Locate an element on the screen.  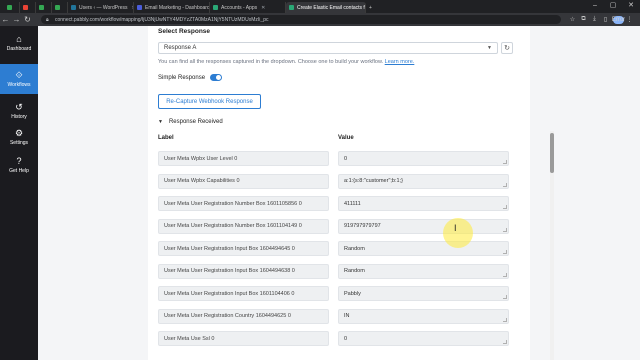
row-label-field: User Meta Wpbx User Level 0 is located at coordinates (243, 158).